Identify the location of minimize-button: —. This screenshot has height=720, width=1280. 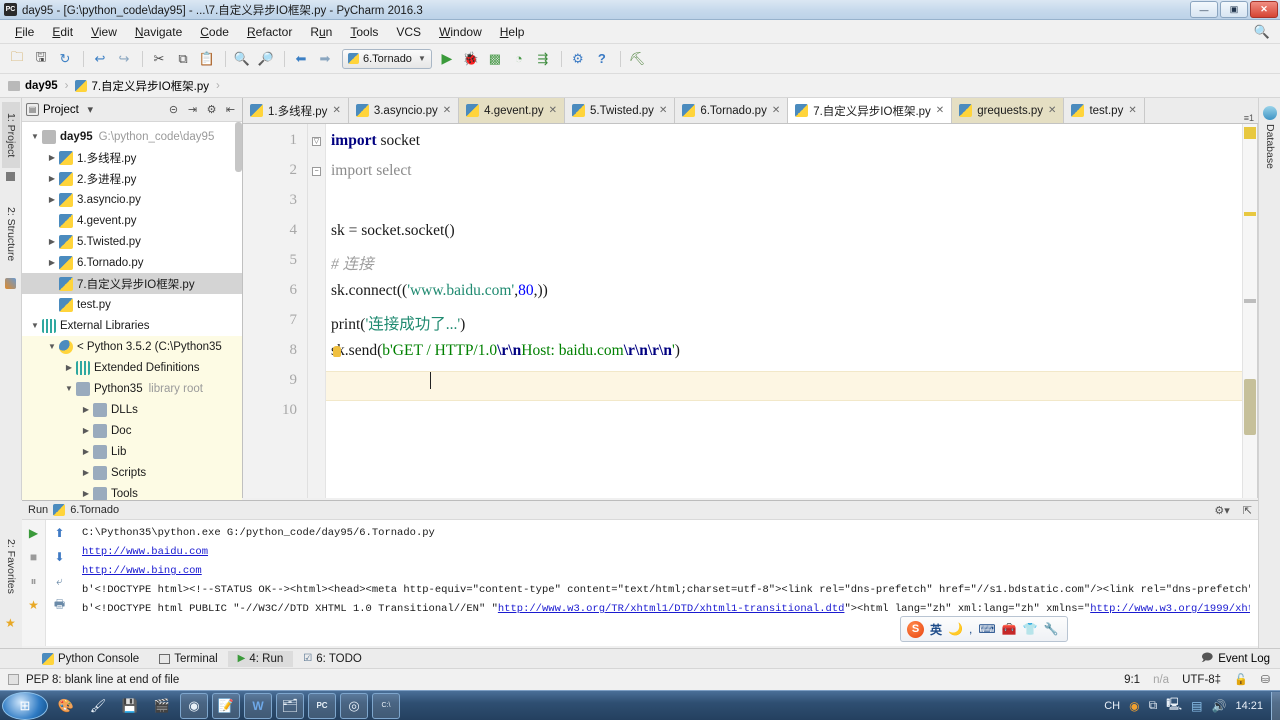
(1204, 9).